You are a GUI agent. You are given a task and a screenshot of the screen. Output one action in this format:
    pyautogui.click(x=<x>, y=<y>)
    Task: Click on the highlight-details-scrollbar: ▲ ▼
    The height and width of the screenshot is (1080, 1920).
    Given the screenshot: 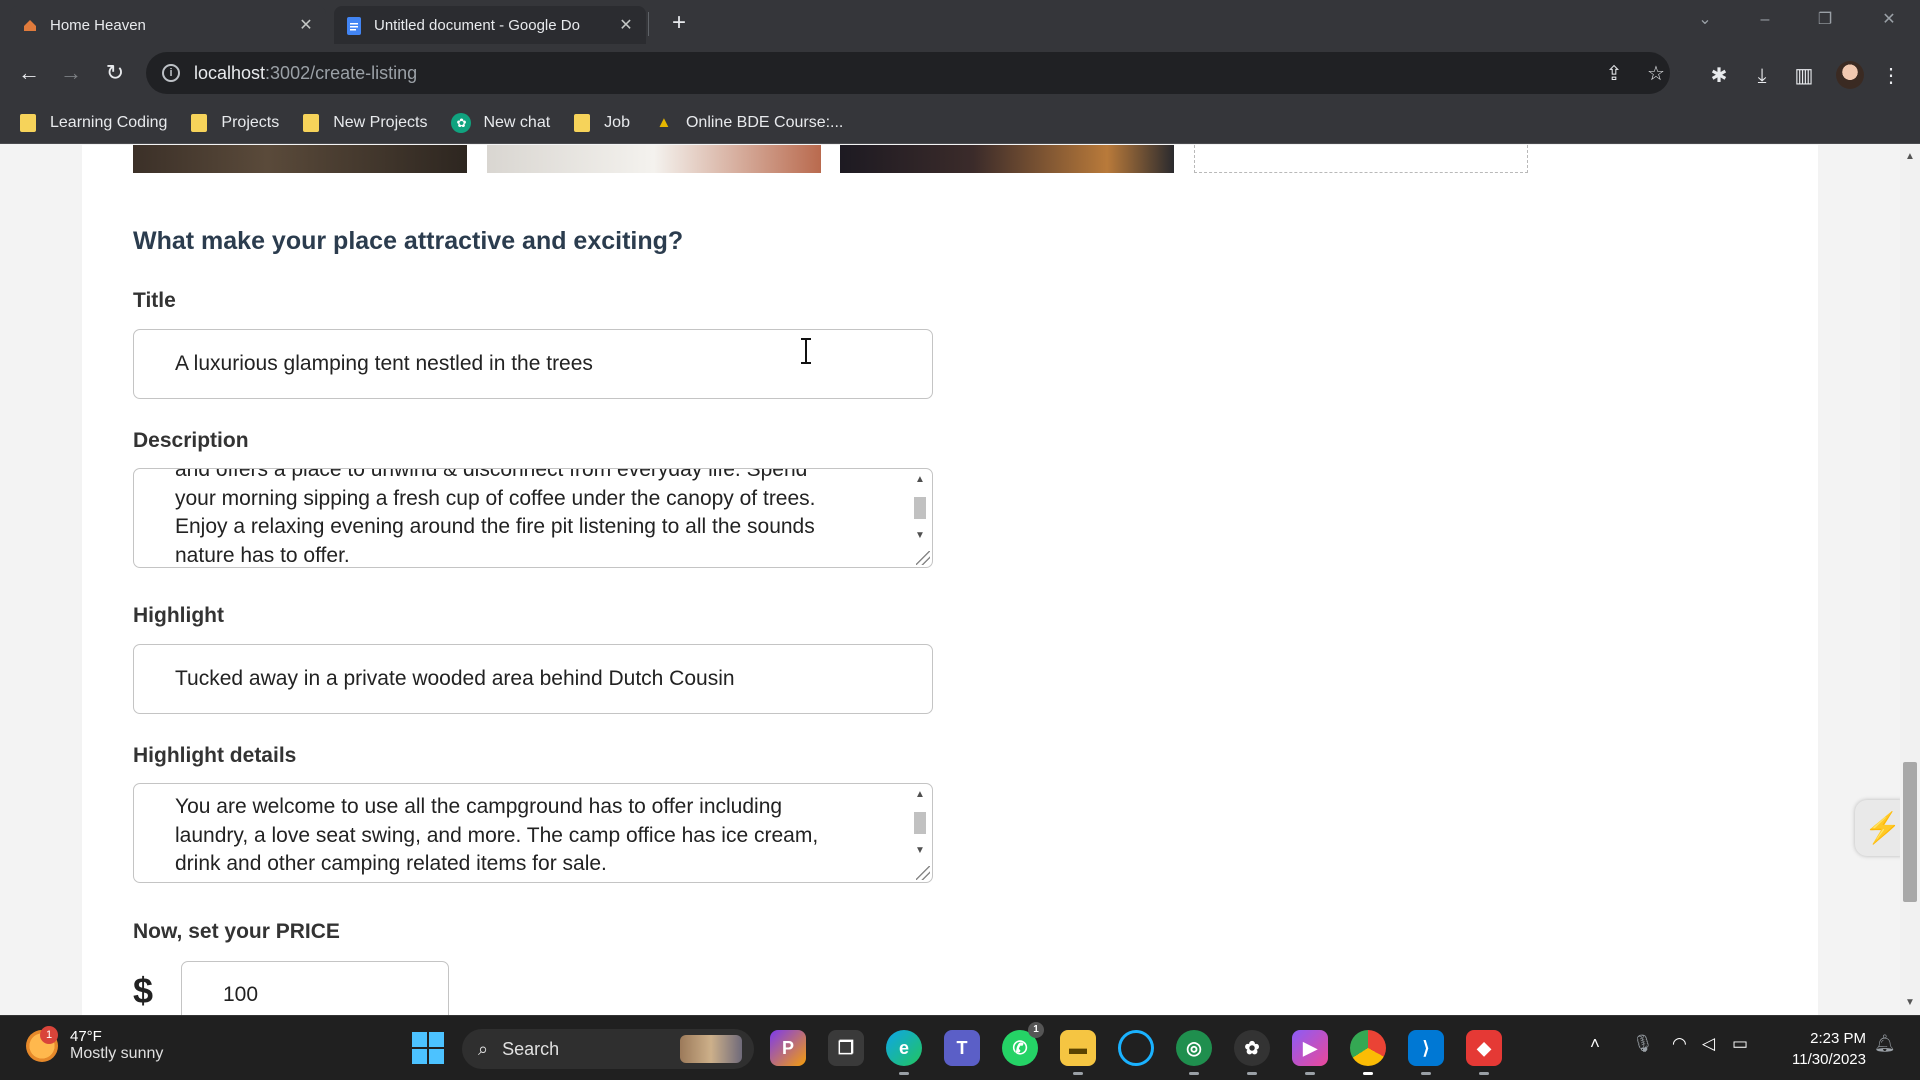 What is the action you would take?
    pyautogui.click(x=920, y=833)
    